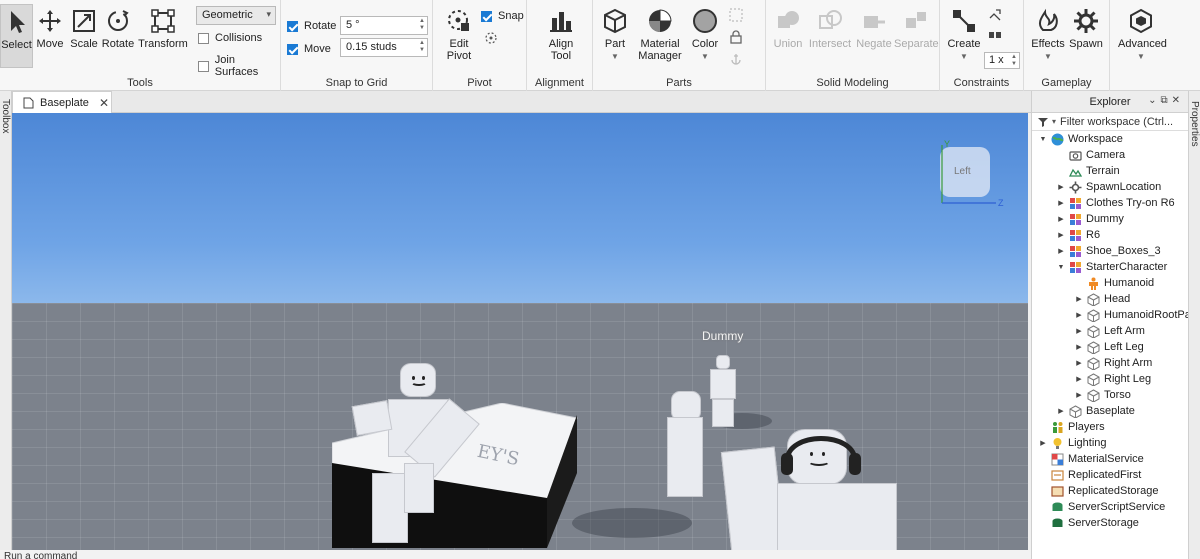  What do you see at coordinates (968, 173) in the screenshot?
I see `view-cube: Left Y Z` at bounding box center [968, 173].